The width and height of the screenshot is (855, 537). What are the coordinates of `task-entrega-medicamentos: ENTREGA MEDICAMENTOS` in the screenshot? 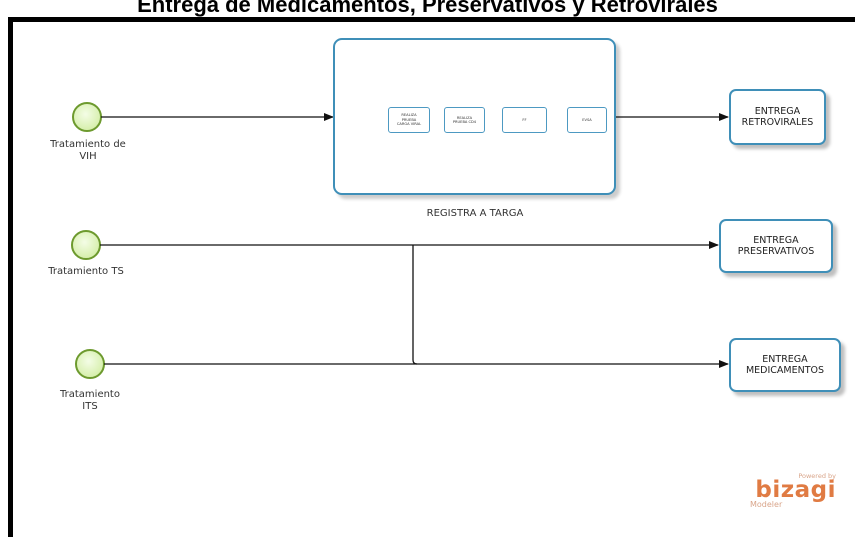 It's located at (785, 365).